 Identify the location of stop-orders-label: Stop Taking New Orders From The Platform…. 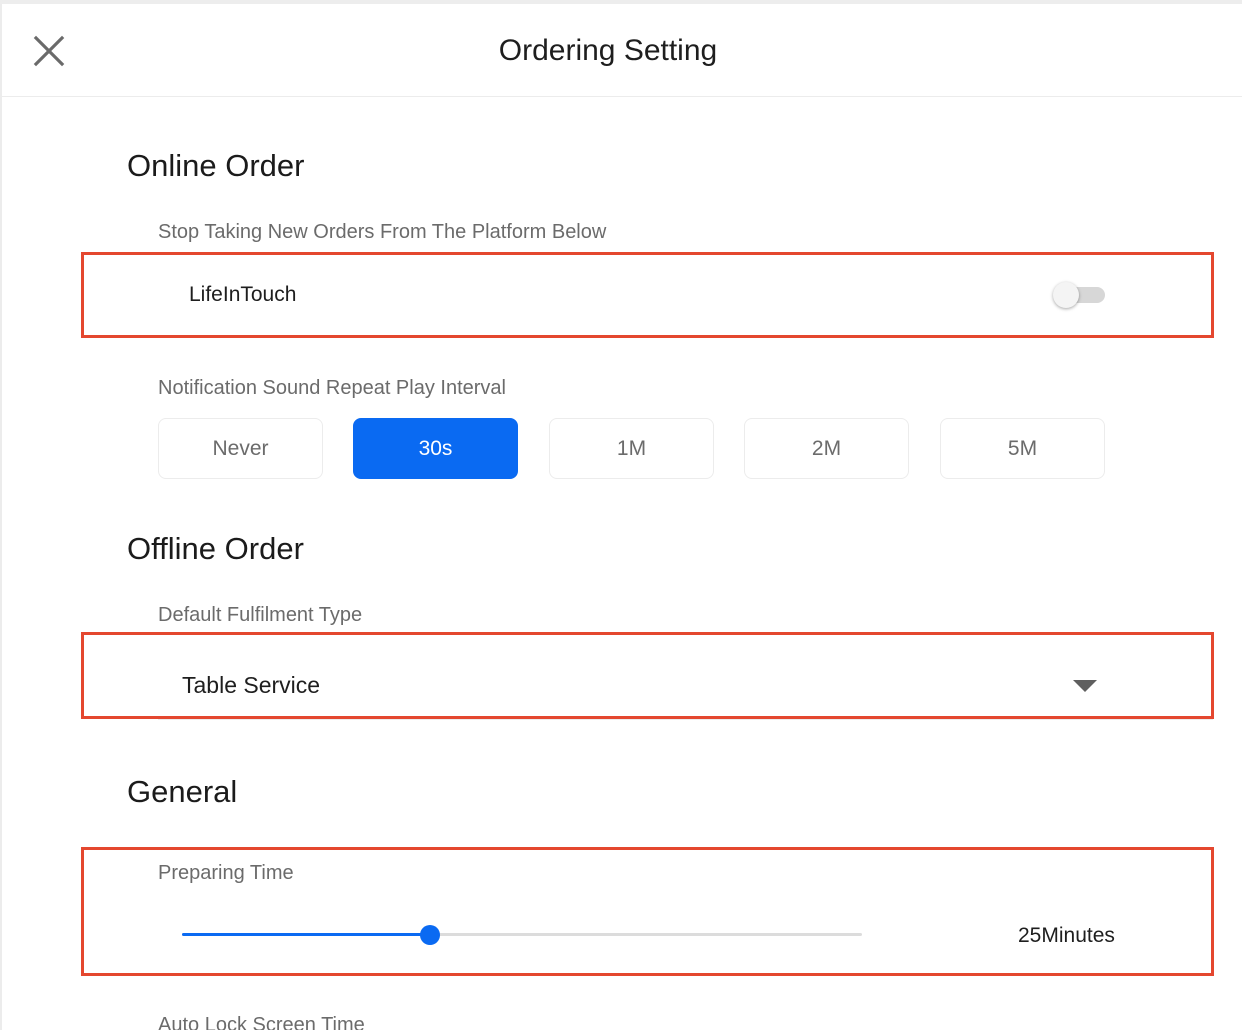
(382, 232).